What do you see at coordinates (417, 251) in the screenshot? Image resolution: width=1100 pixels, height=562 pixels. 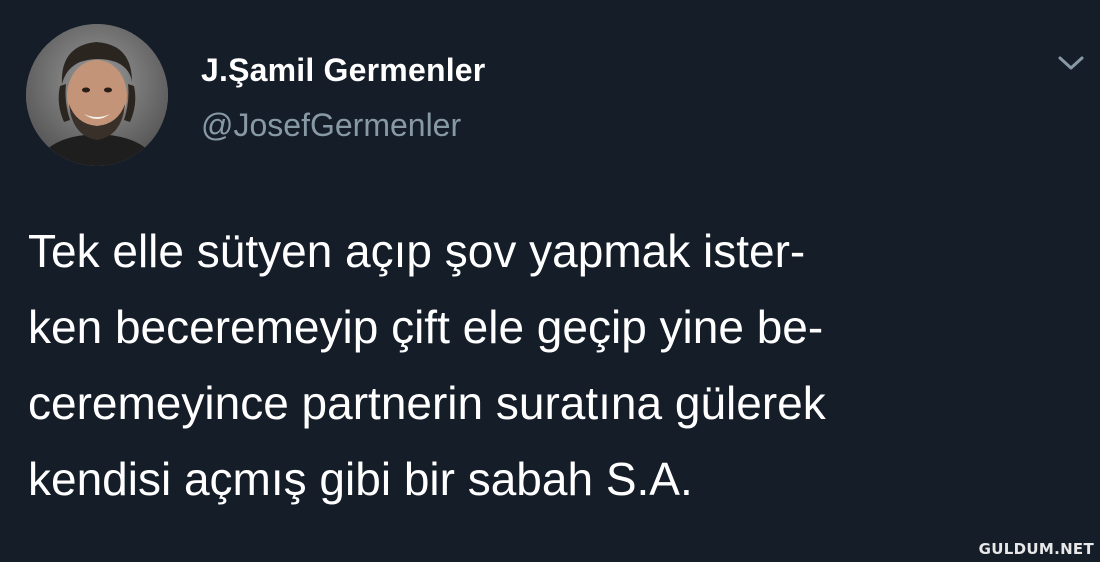 I see `tweet-text-line: Tek elle sütyen açıp şov yapmak ister-` at bounding box center [417, 251].